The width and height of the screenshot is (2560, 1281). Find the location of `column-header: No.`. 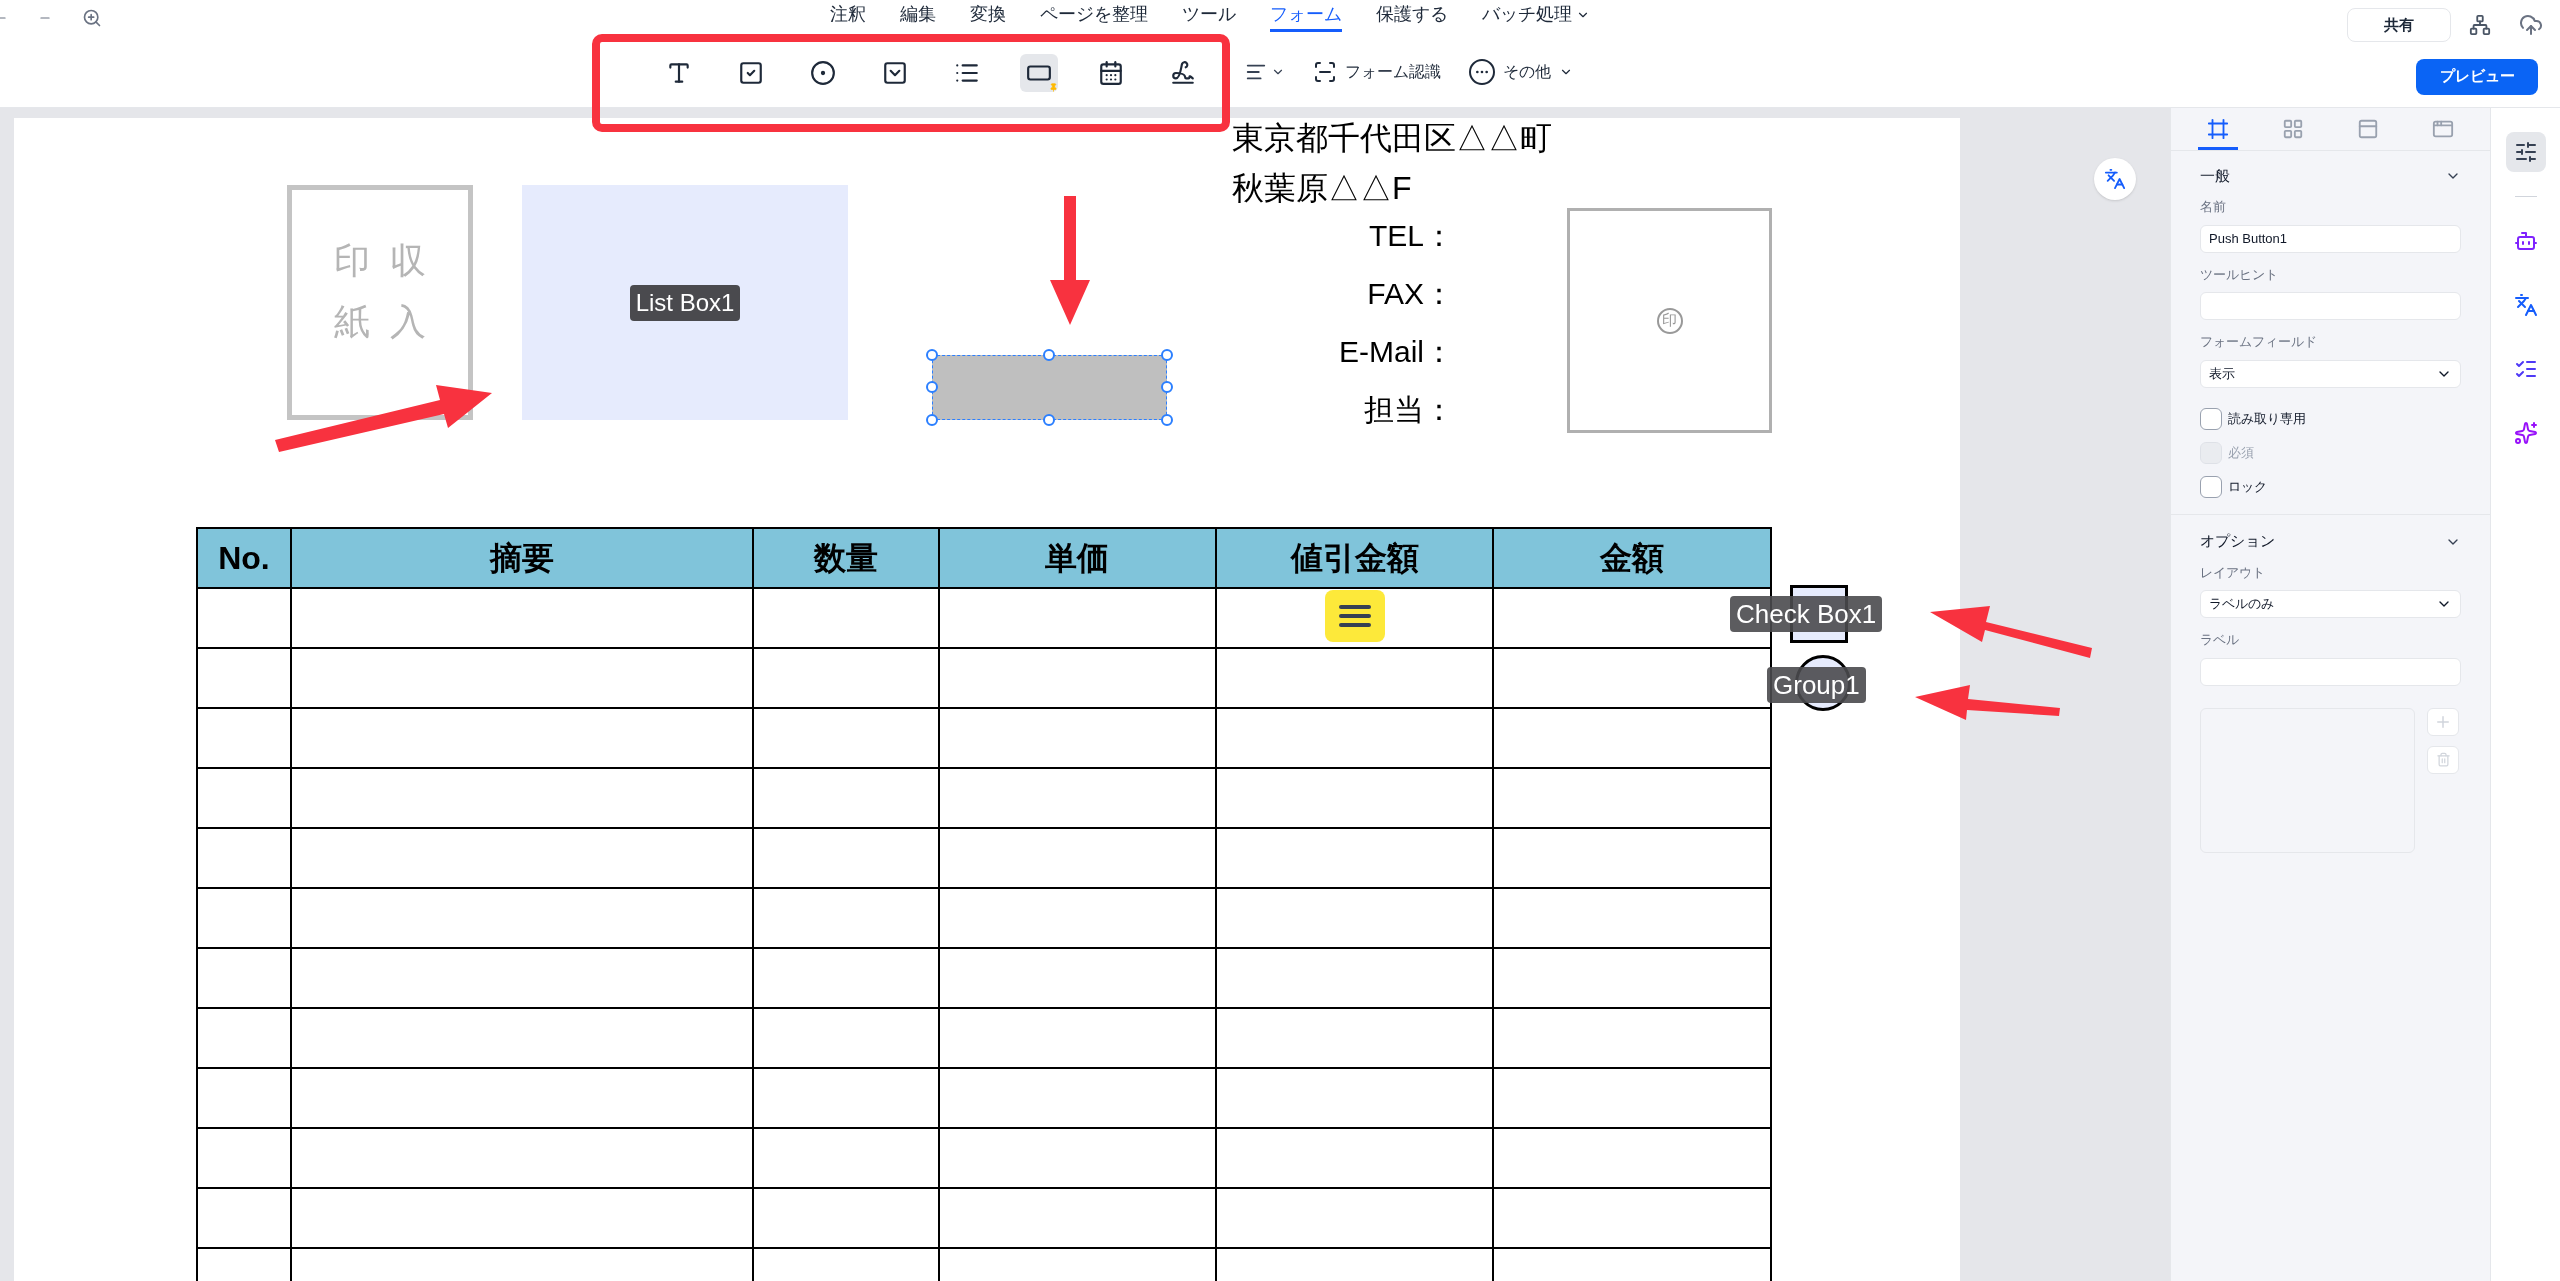

column-header: No. is located at coordinates (245, 559).